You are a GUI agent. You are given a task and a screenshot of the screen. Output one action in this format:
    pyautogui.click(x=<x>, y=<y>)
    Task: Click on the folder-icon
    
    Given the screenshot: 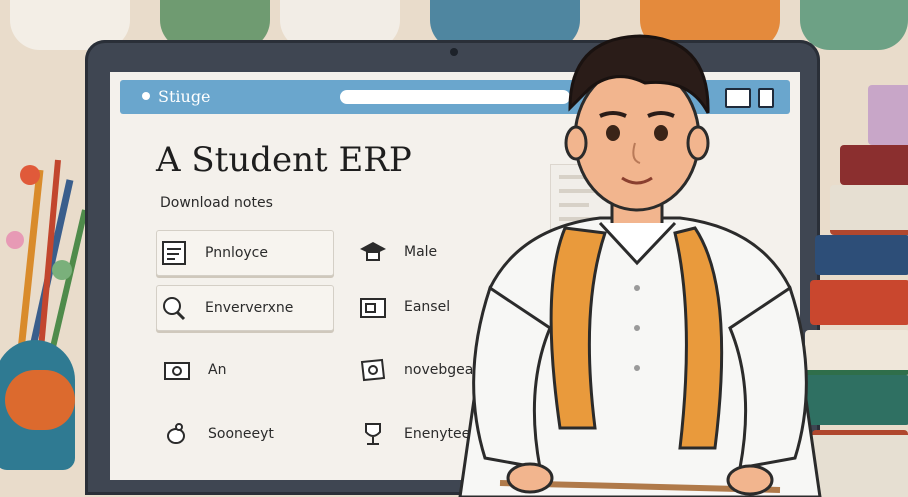 What is the action you would take?
    pyautogui.click(x=373, y=307)
    